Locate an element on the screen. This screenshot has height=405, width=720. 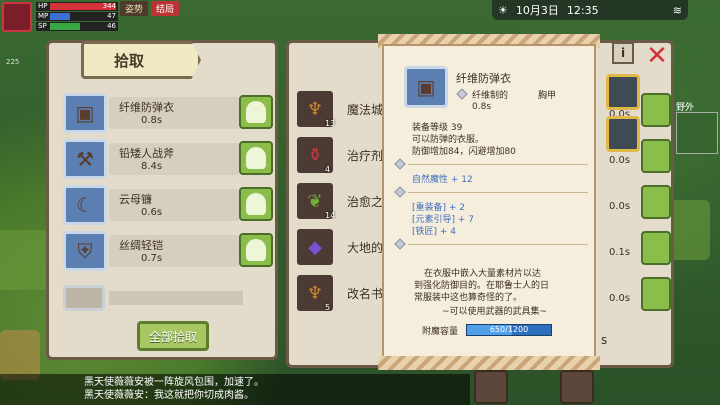
list-item: ⛨ 丝绸轻铠 0.7s is located at coordinates (169, 251).